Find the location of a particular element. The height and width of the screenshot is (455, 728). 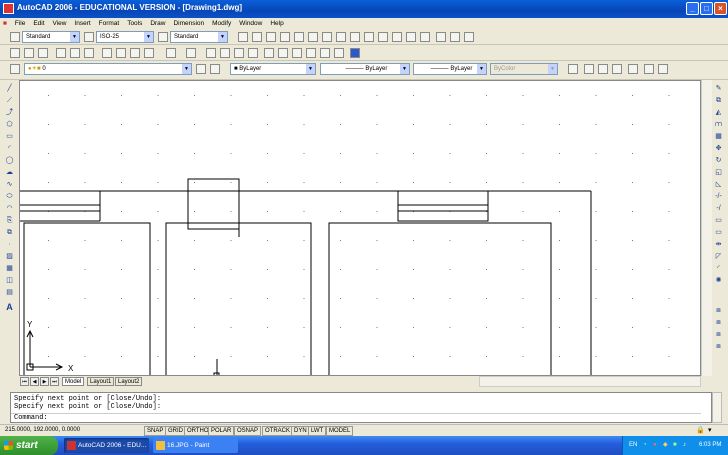

otrack-toggle: OTRACK is located at coordinates (278, 431).